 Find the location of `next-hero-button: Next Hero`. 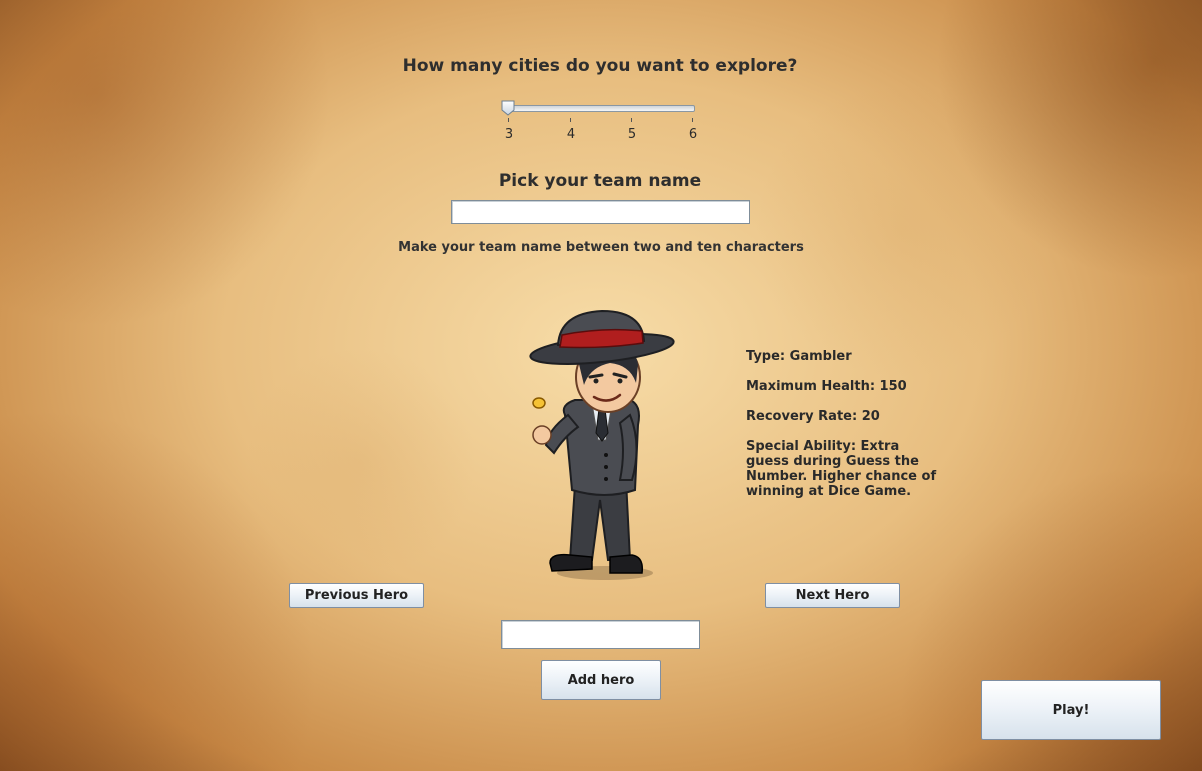

next-hero-button: Next Hero is located at coordinates (832, 595).